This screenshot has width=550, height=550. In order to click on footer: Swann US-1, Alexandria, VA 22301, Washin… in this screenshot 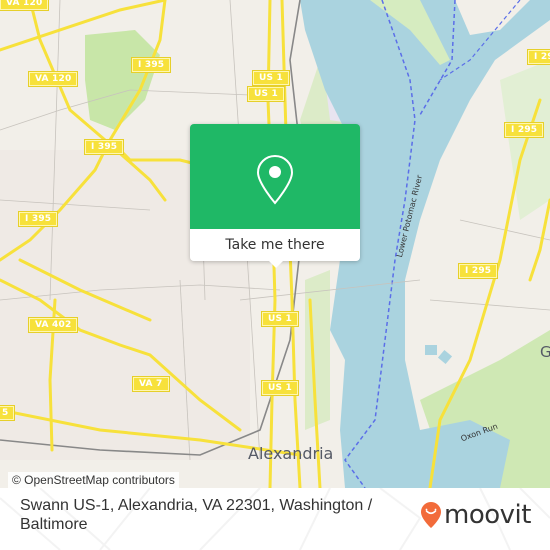, I will do `click(275, 519)`.